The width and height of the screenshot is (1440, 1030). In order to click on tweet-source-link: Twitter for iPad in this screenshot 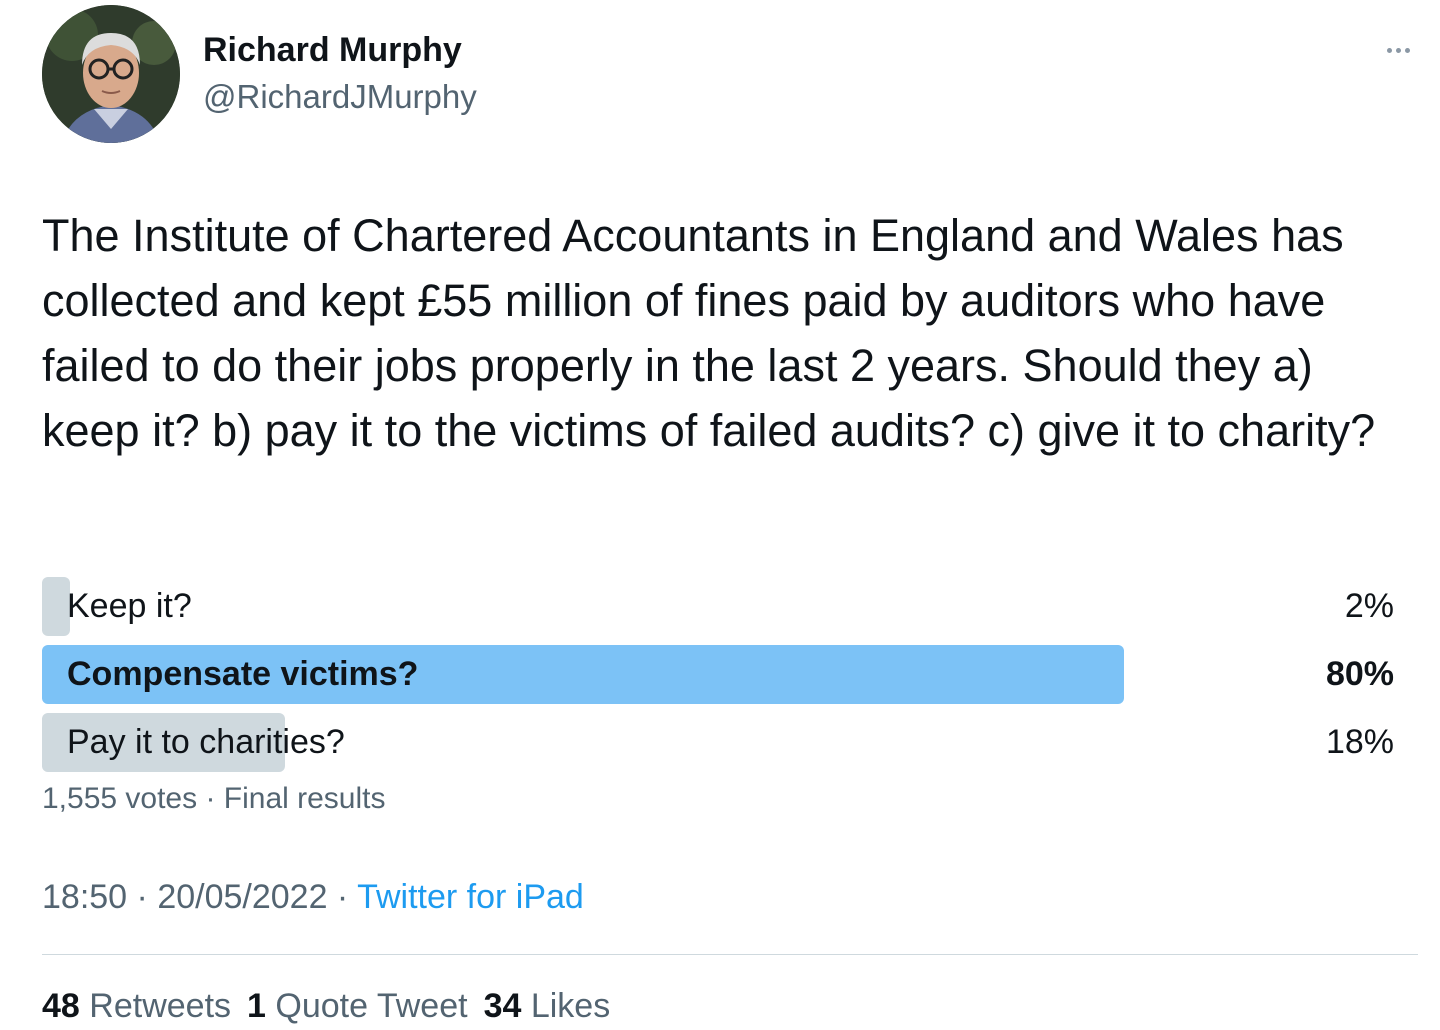, I will do `click(470, 897)`.